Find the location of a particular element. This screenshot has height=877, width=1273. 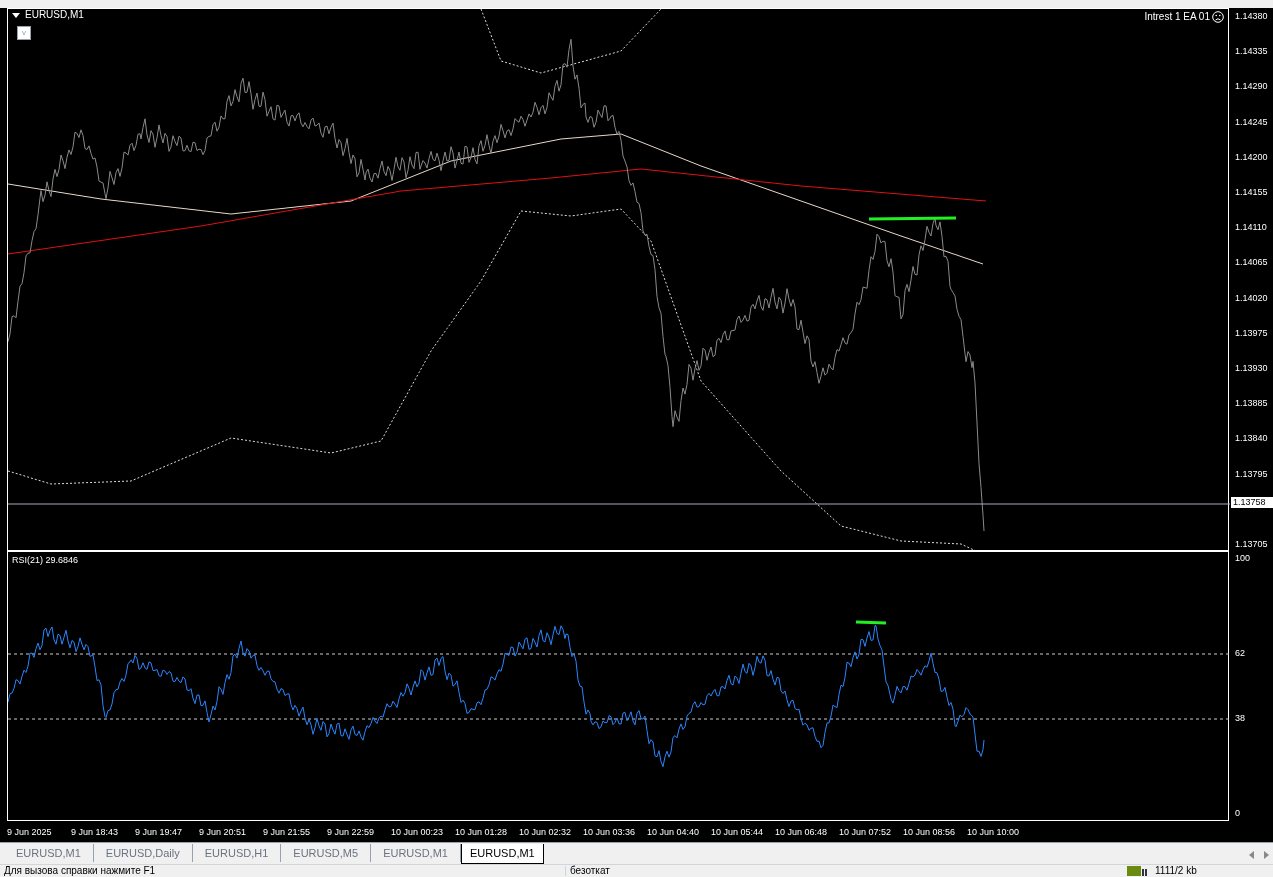

expert-label: Intrest 1 EA 01 is located at coordinates (1177, 17).